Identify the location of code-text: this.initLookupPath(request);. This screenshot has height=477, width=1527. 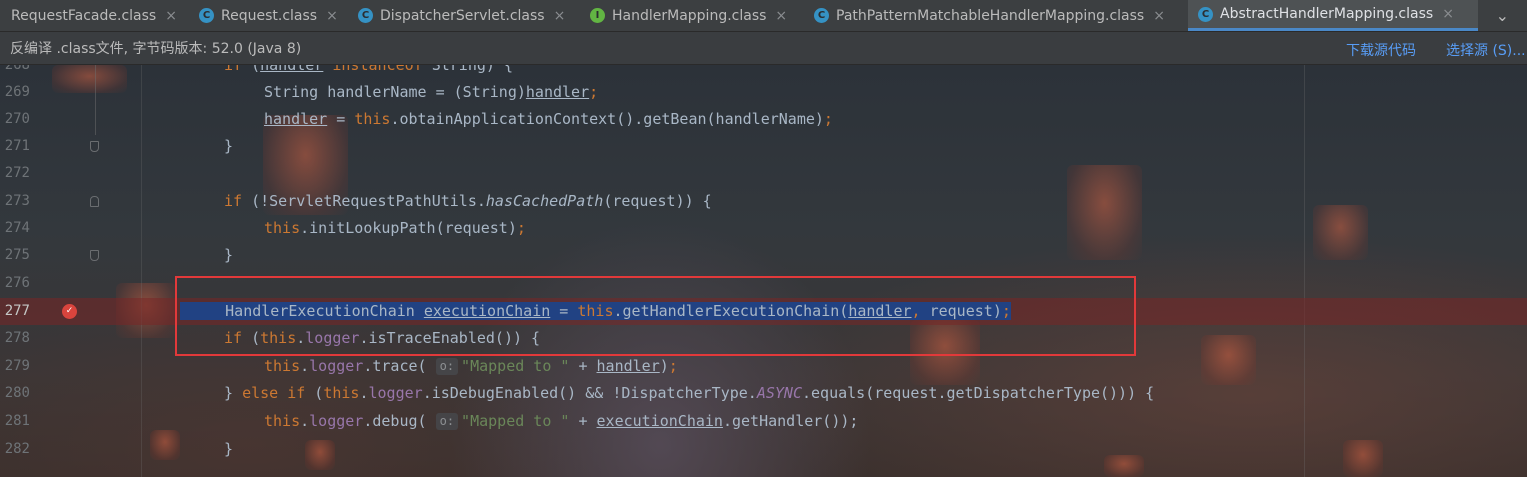
(395, 228).